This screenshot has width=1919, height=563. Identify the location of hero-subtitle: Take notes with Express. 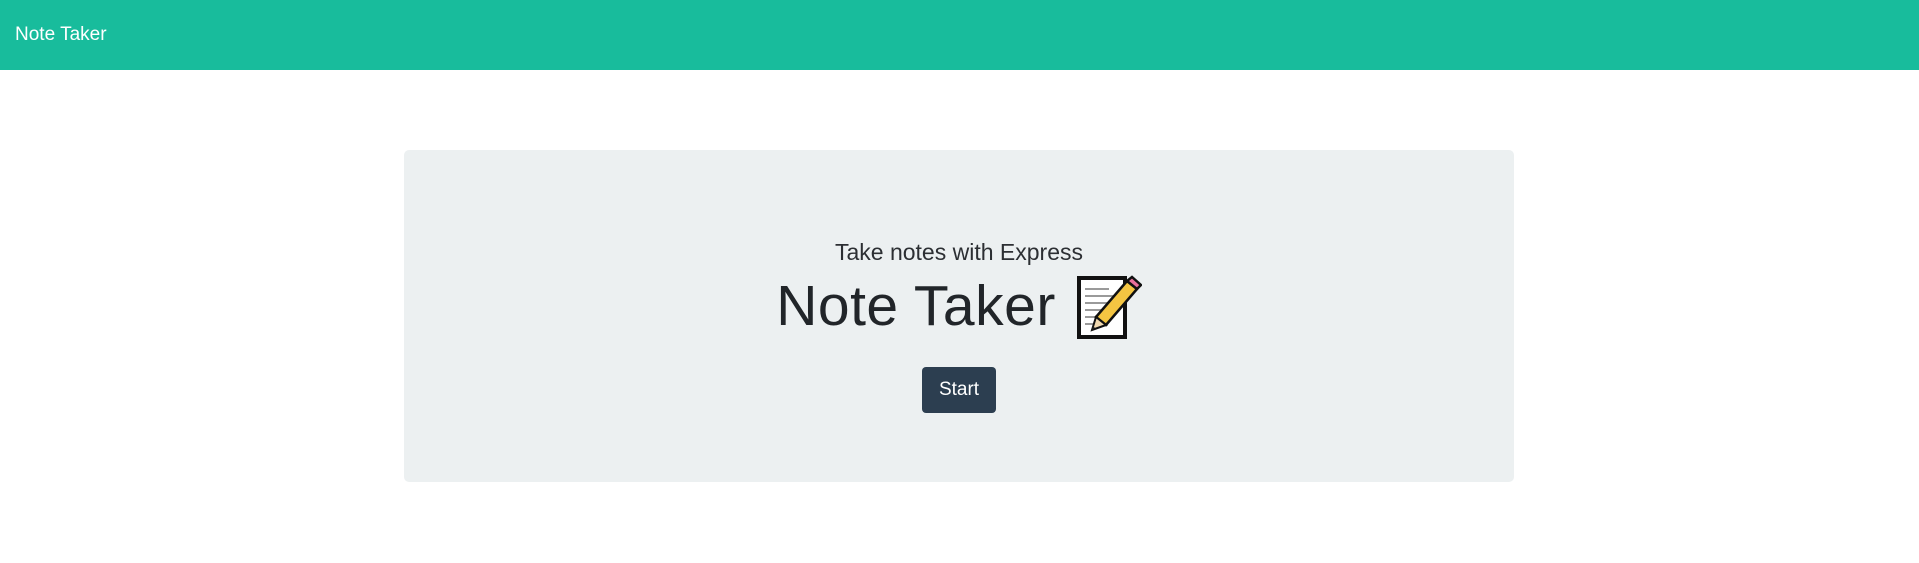
(958, 252).